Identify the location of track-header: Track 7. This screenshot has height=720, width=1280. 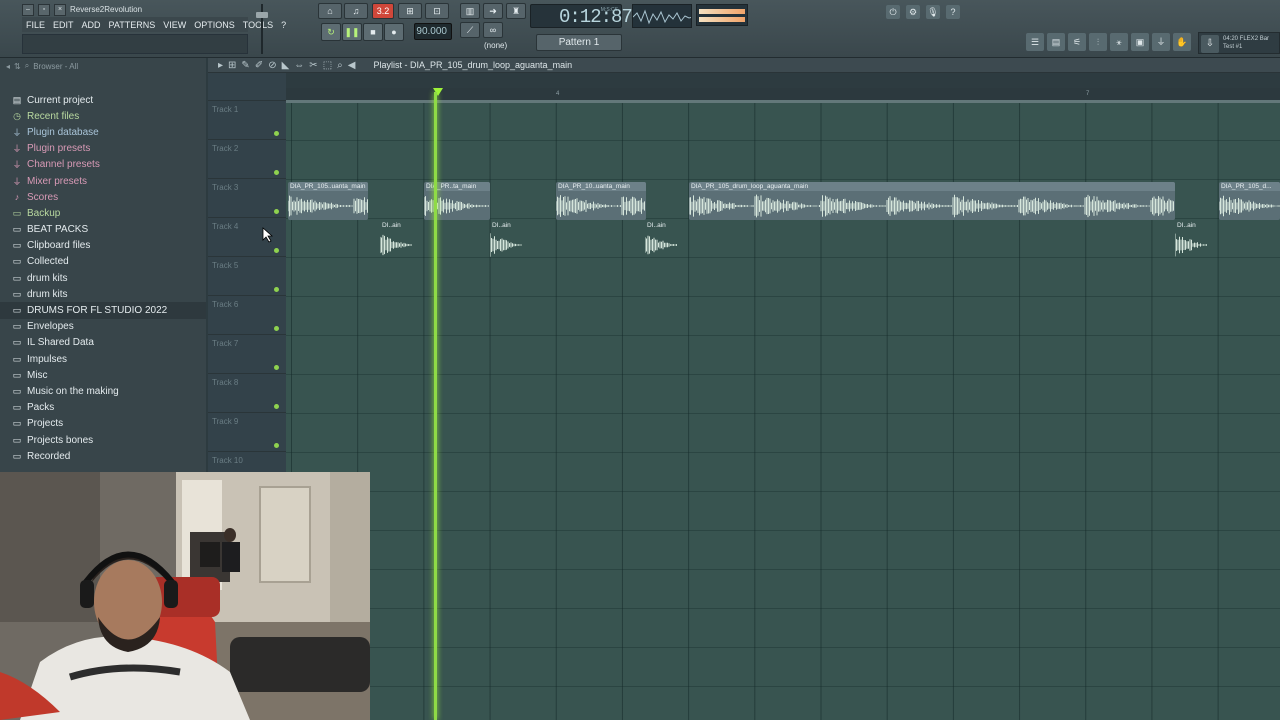
(247, 354).